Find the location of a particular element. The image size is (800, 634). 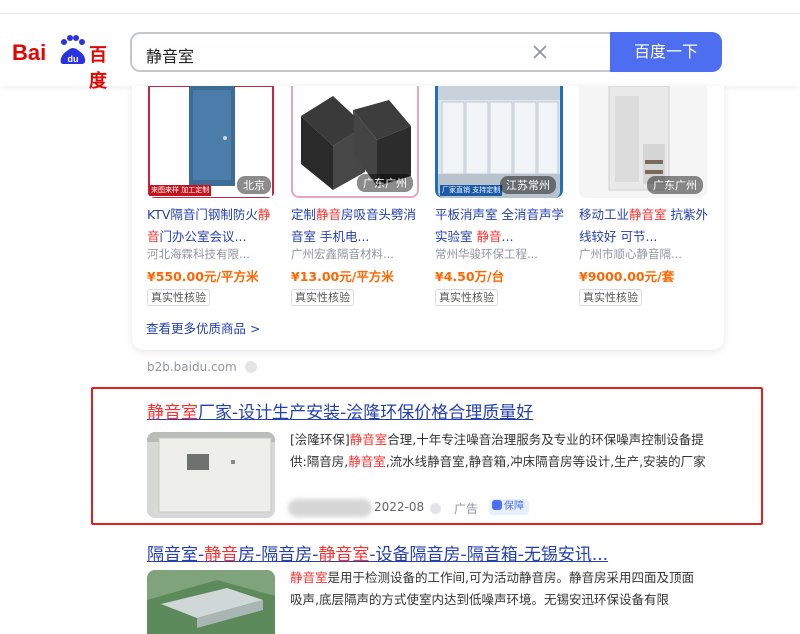

soundproof-room-image is located at coordinates (211, 475).